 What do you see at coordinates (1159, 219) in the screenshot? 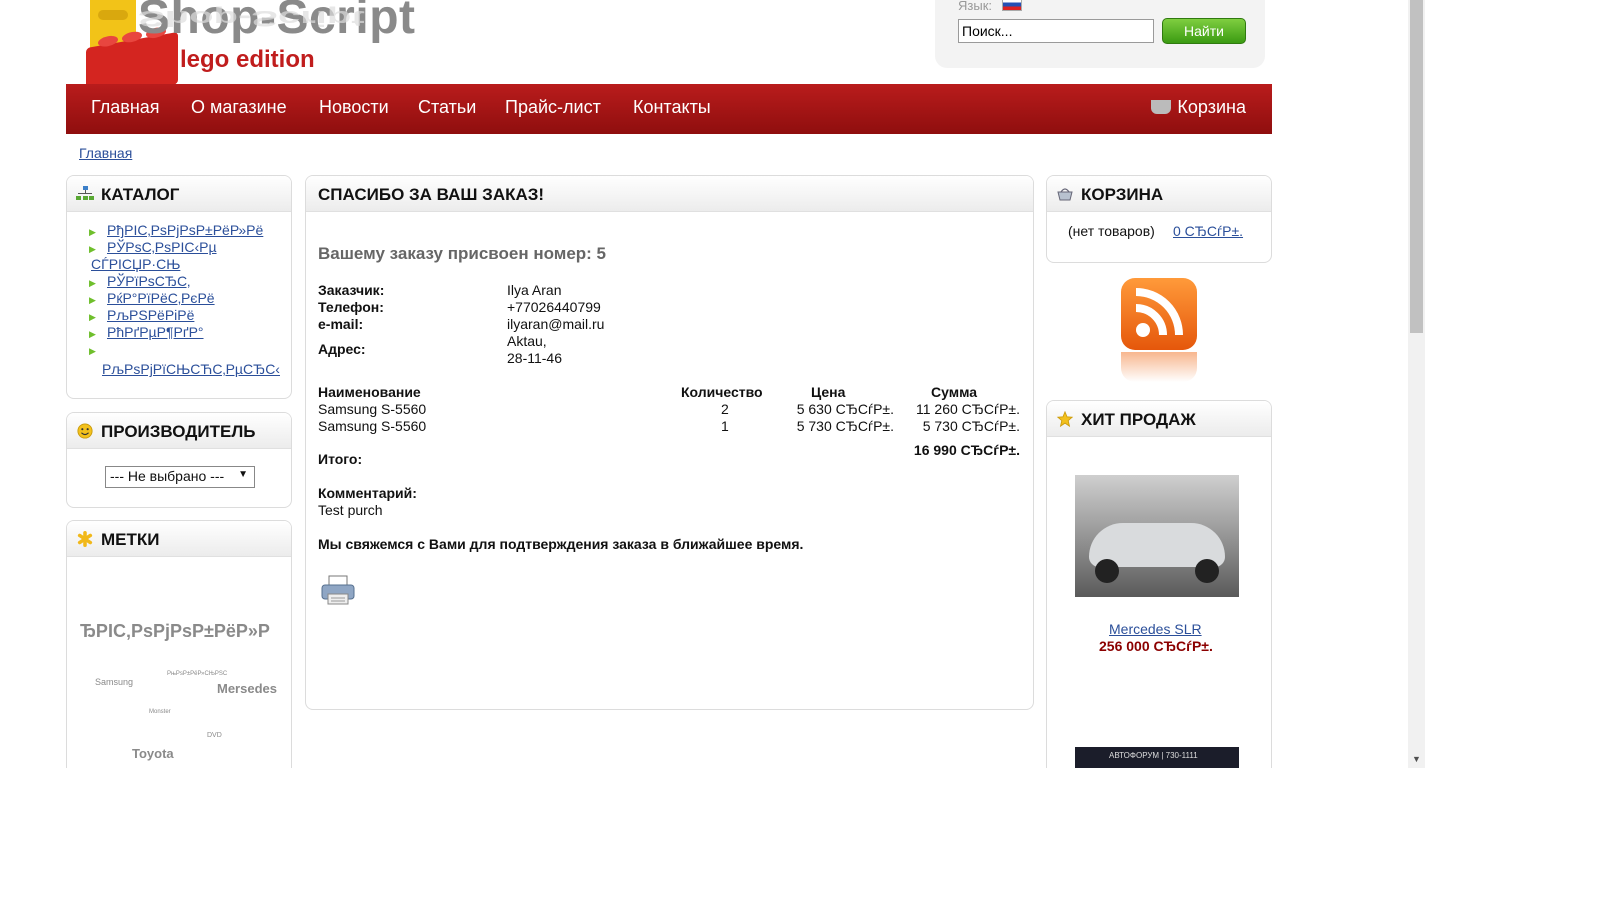
I see `cart-panel: КОРЗИНА (нет товаров) 0 СЂСѓР±.` at bounding box center [1159, 219].